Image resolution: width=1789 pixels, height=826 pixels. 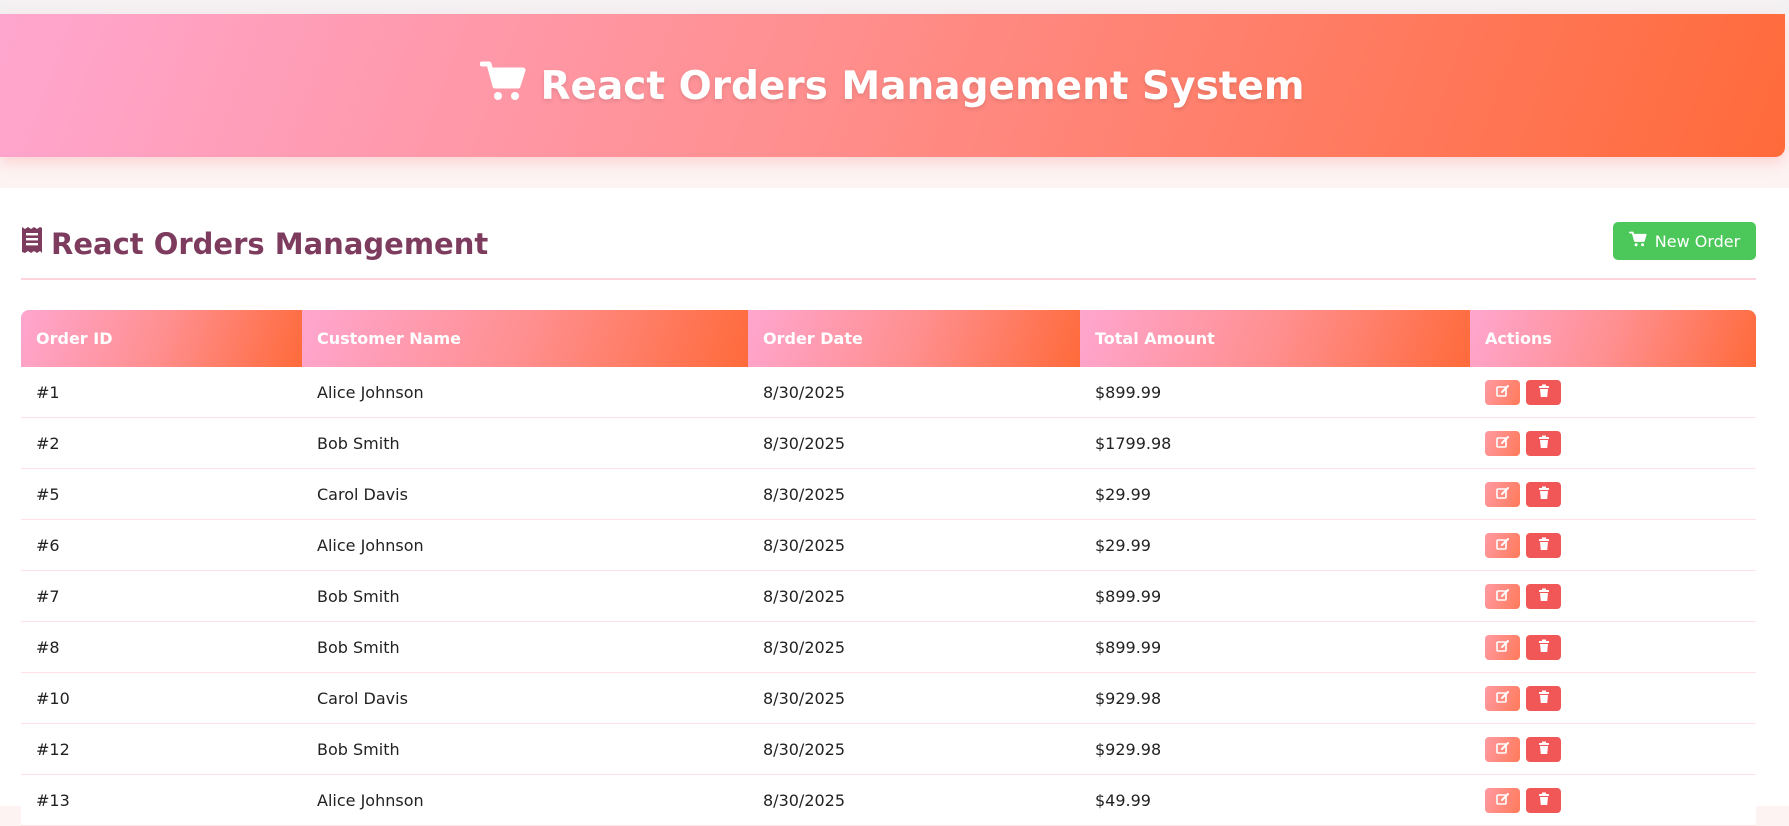 What do you see at coordinates (1637, 241) in the screenshot?
I see `shopping-cart-icon` at bounding box center [1637, 241].